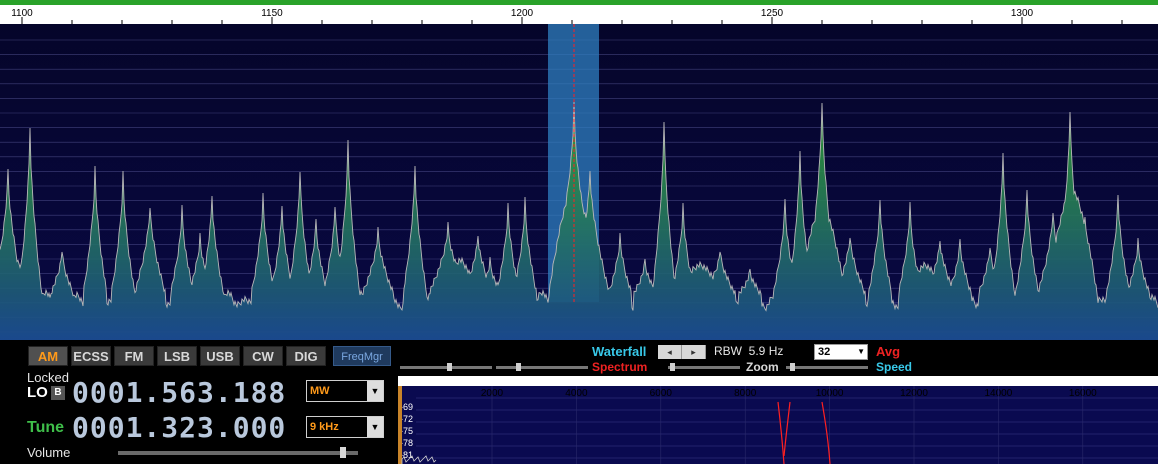 The width and height of the screenshot is (1158, 464). I want to click on spectrum-label: Spectrum, so click(620, 367).